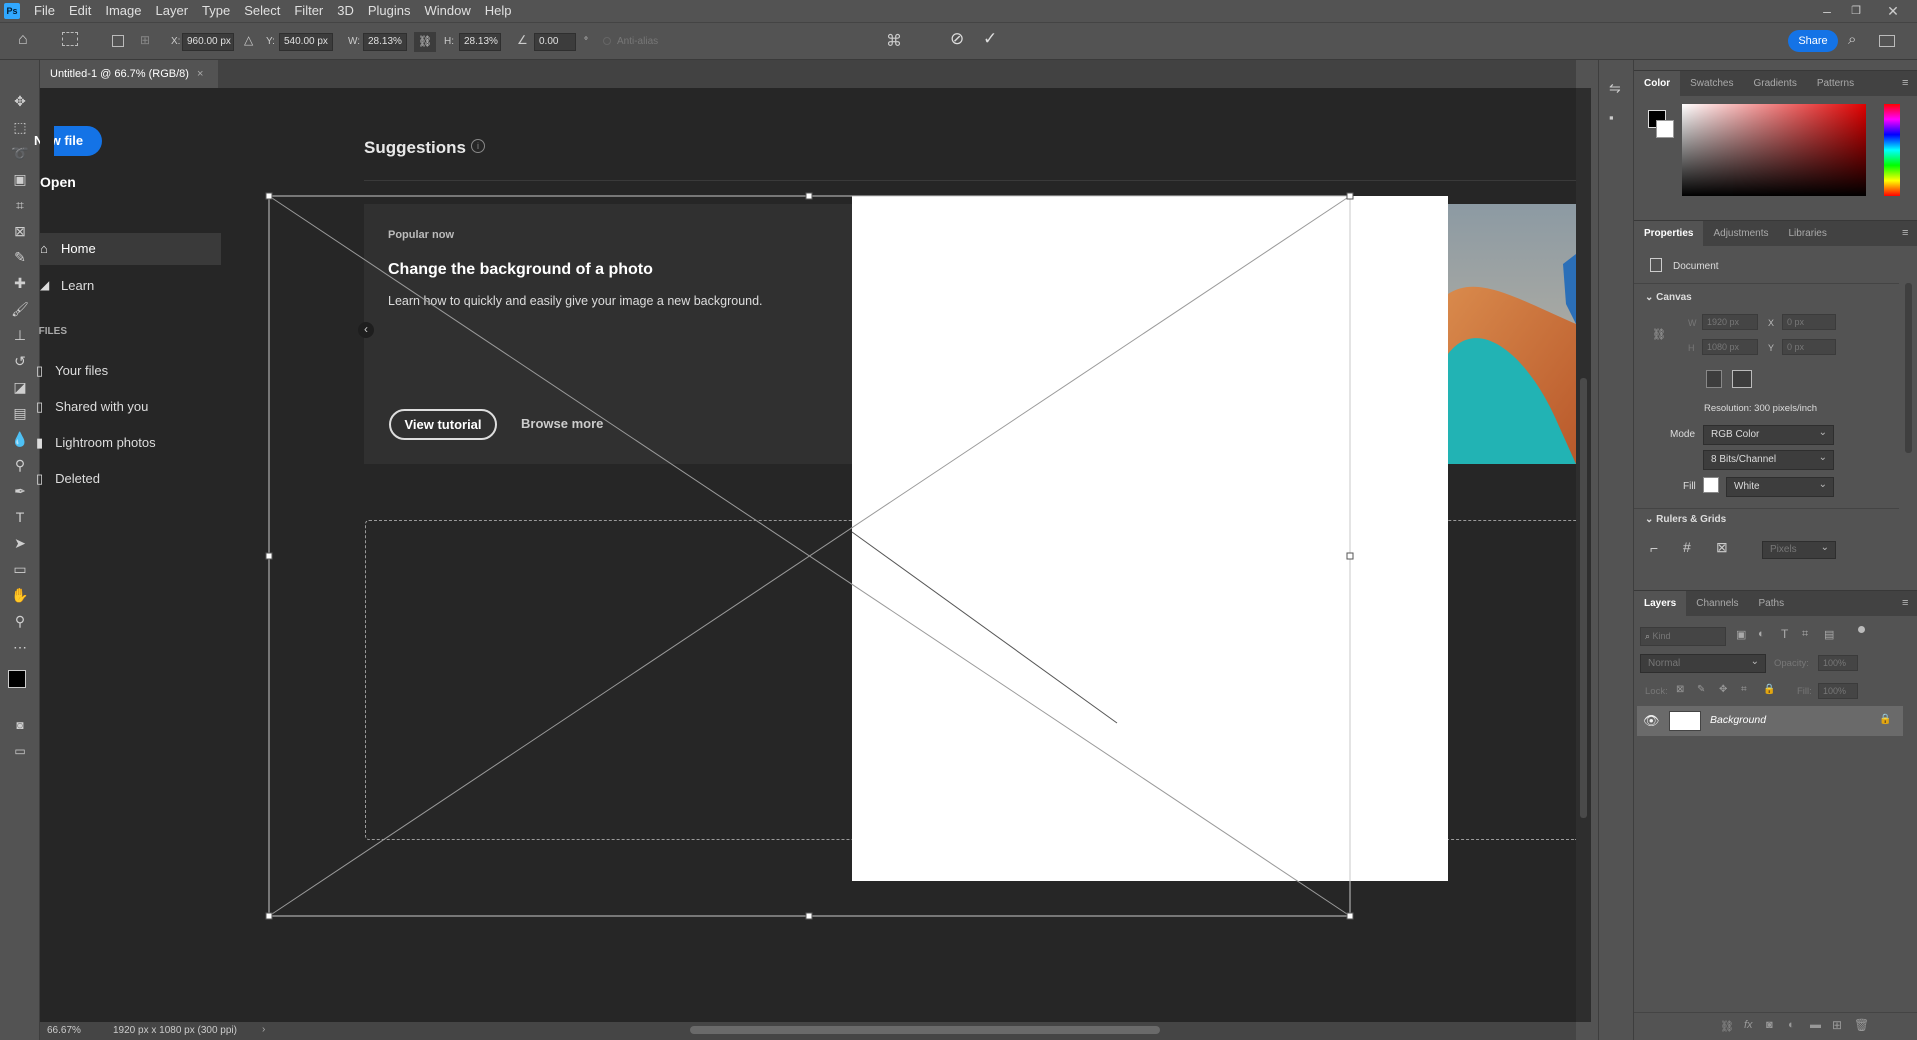  I want to click on eye-visibility-icon: 👁, so click(1651, 721).